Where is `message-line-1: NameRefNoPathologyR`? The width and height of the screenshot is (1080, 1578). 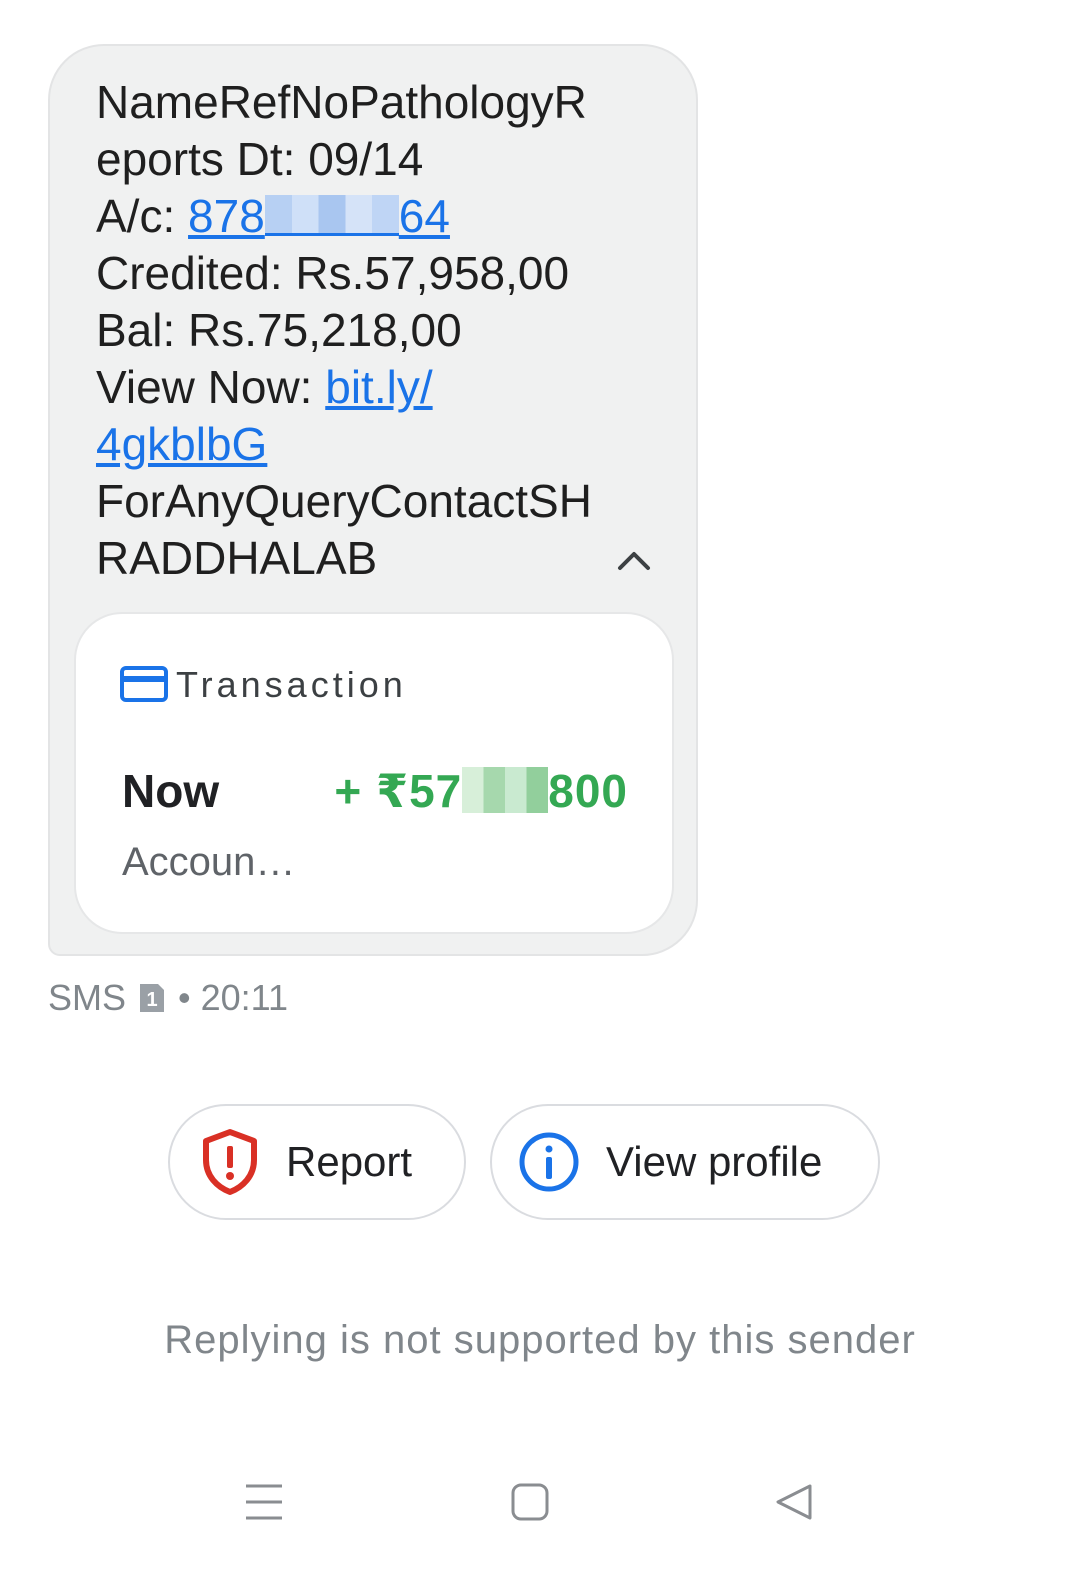 message-line-1: NameRefNoPathologyR is located at coordinates (341, 102).